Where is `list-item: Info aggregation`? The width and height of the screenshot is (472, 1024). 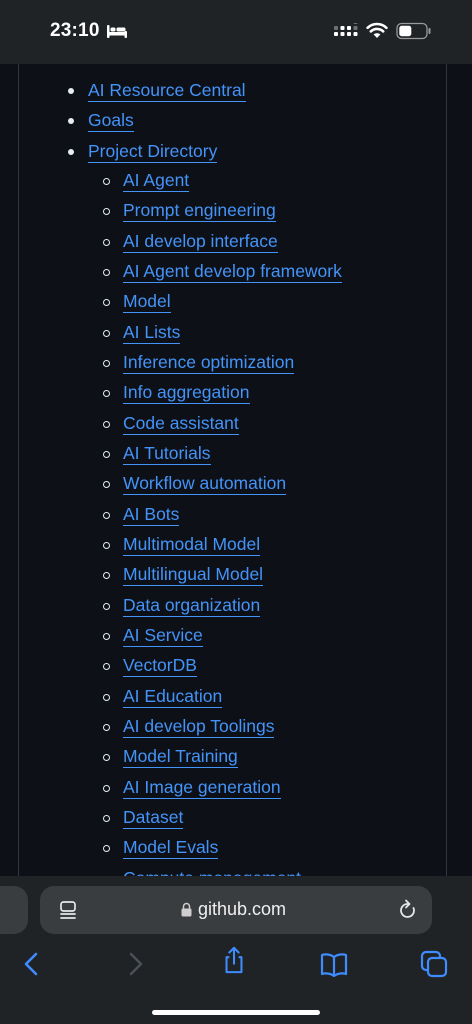
list-item: Info aggregation is located at coordinates (236, 394).